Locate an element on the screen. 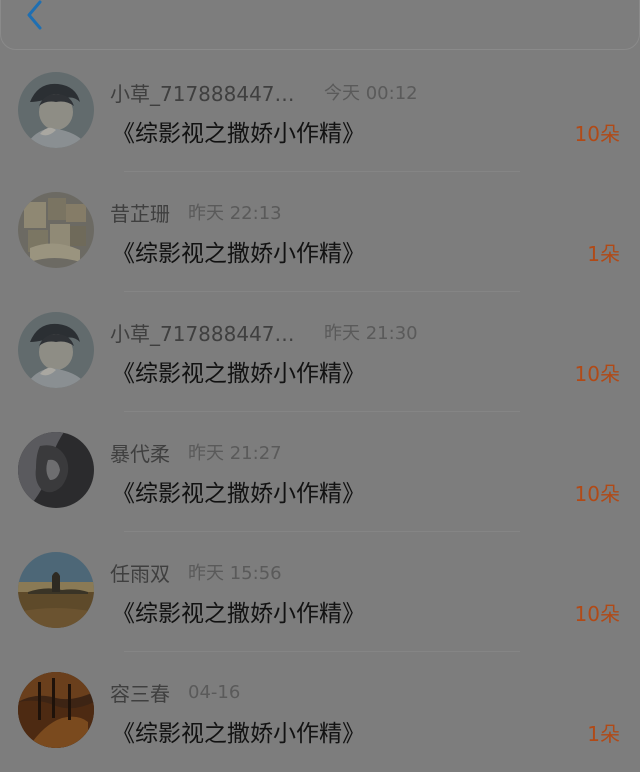  item-meta: 容三春 04-16 is located at coordinates (175, 692).